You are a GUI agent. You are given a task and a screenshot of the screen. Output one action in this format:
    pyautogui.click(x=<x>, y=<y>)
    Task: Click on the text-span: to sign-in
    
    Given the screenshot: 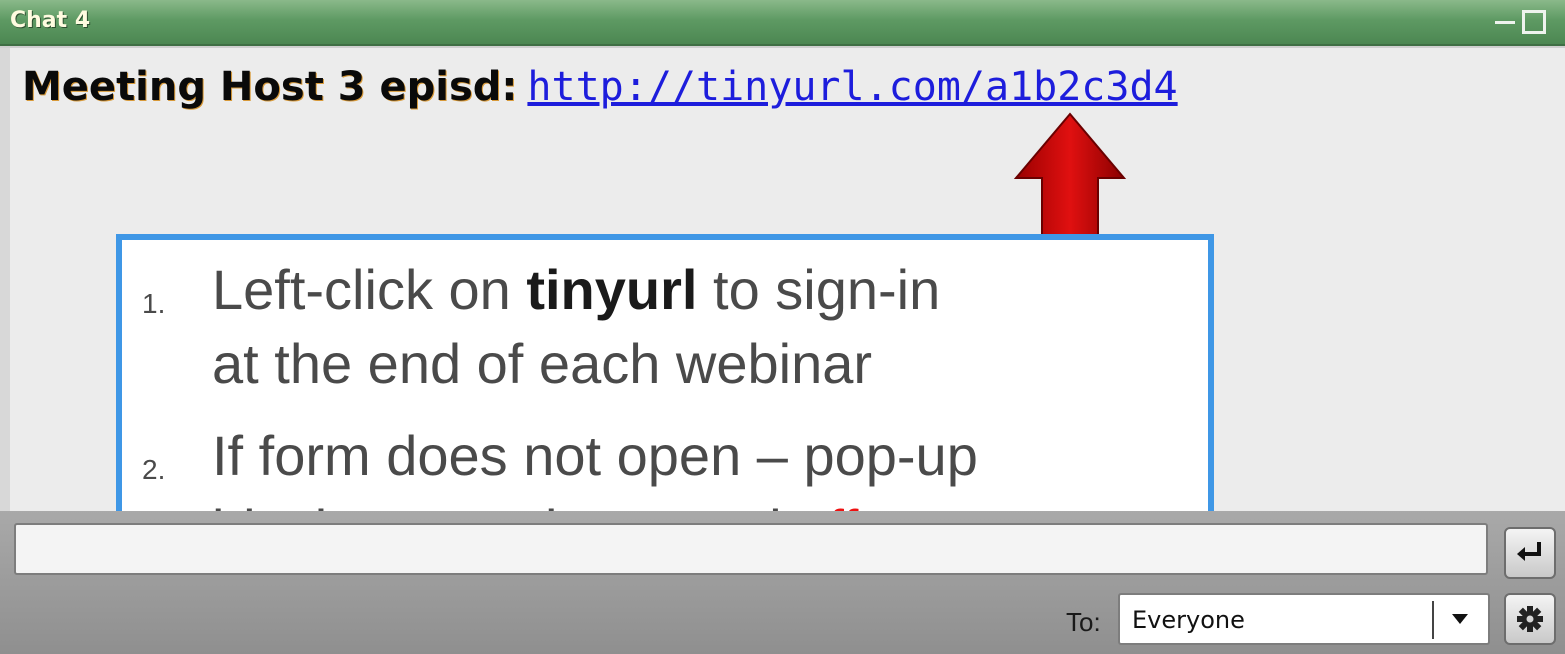 What is the action you would take?
    pyautogui.click(x=819, y=289)
    